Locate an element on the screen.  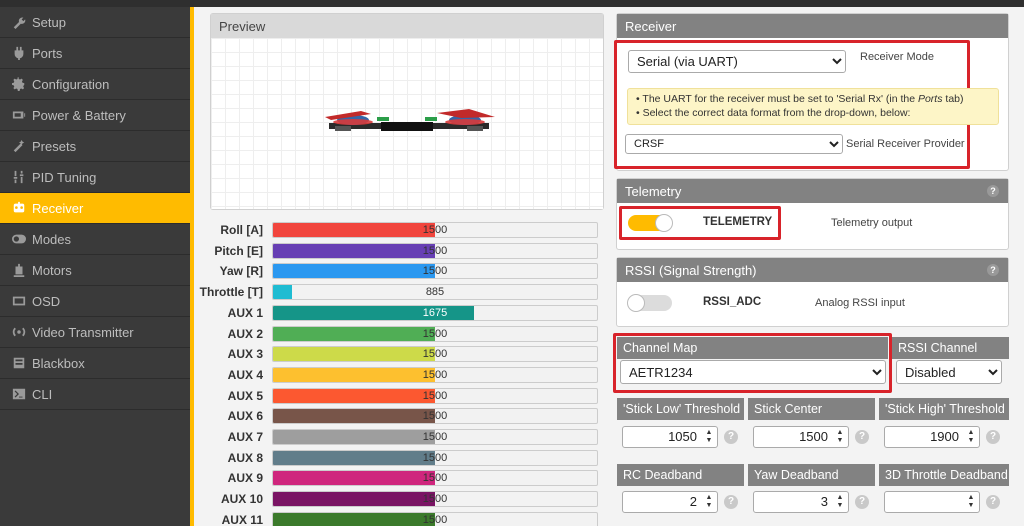
channel-value: 1675 is located at coordinates (435, 312).